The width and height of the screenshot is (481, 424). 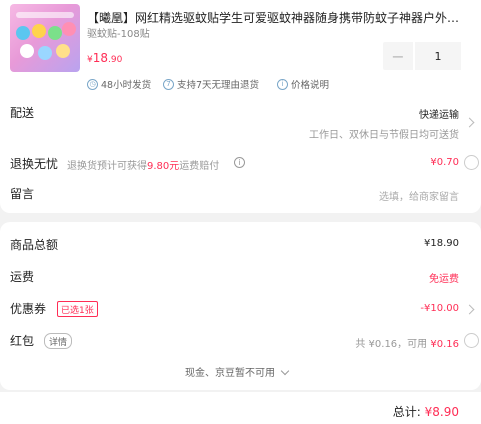 What do you see at coordinates (28, 309) in the screenshot?
I see `coupon-label: 优惠券` at bounding box center [28, 309].